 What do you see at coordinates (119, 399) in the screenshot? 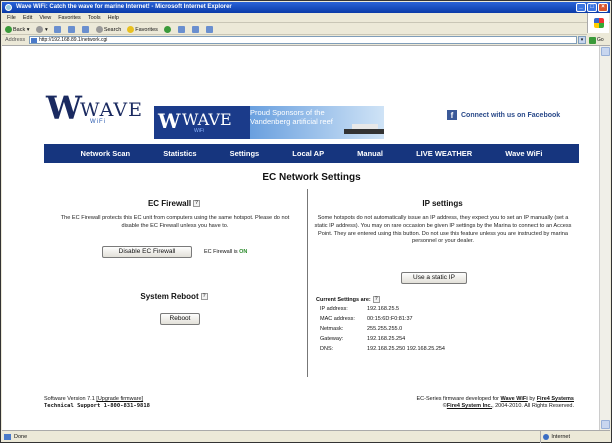
I see `upgrade-firmware-link: [Upgrade firmware]` at bounding box center [119, 399].